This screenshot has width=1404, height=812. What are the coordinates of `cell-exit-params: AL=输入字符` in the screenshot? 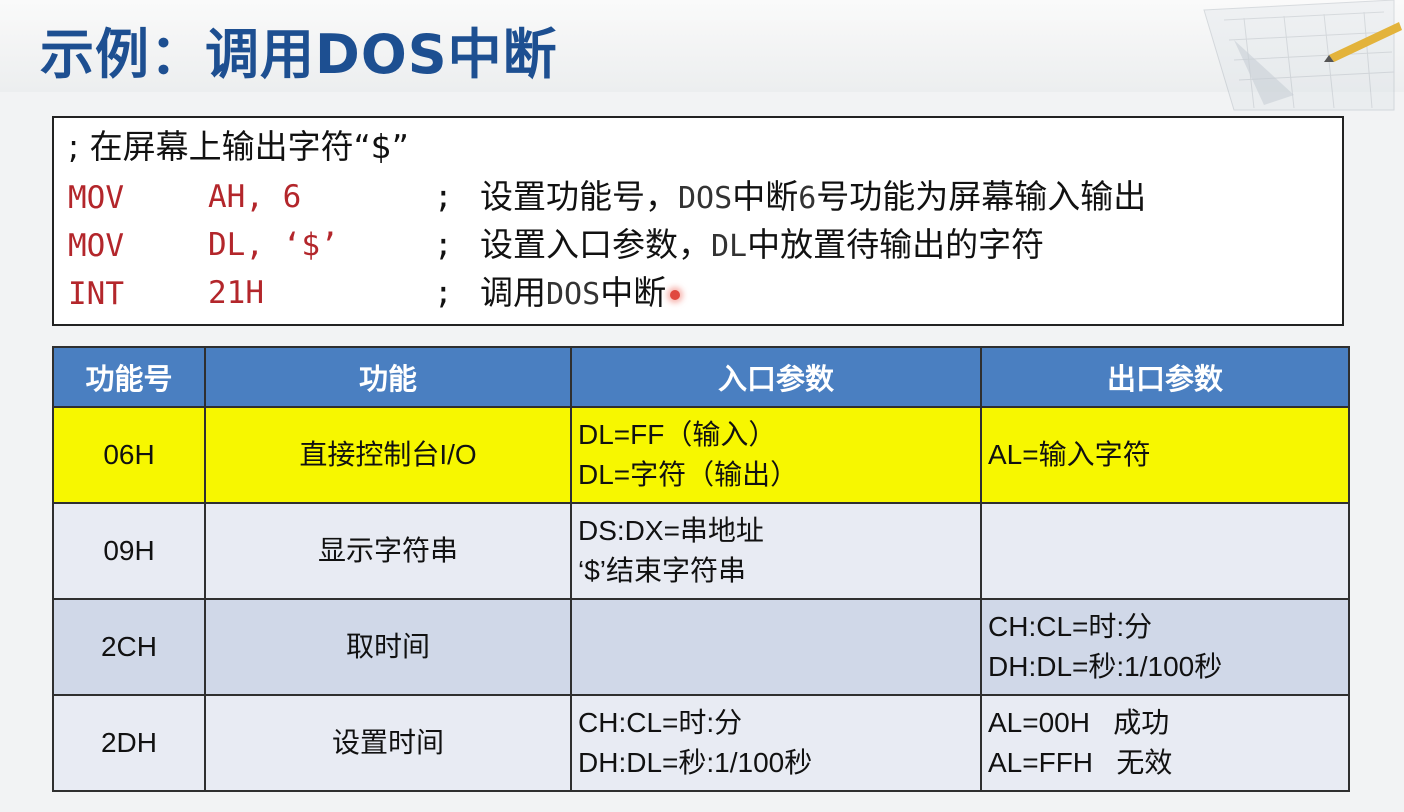 It's located at (1165, 455).